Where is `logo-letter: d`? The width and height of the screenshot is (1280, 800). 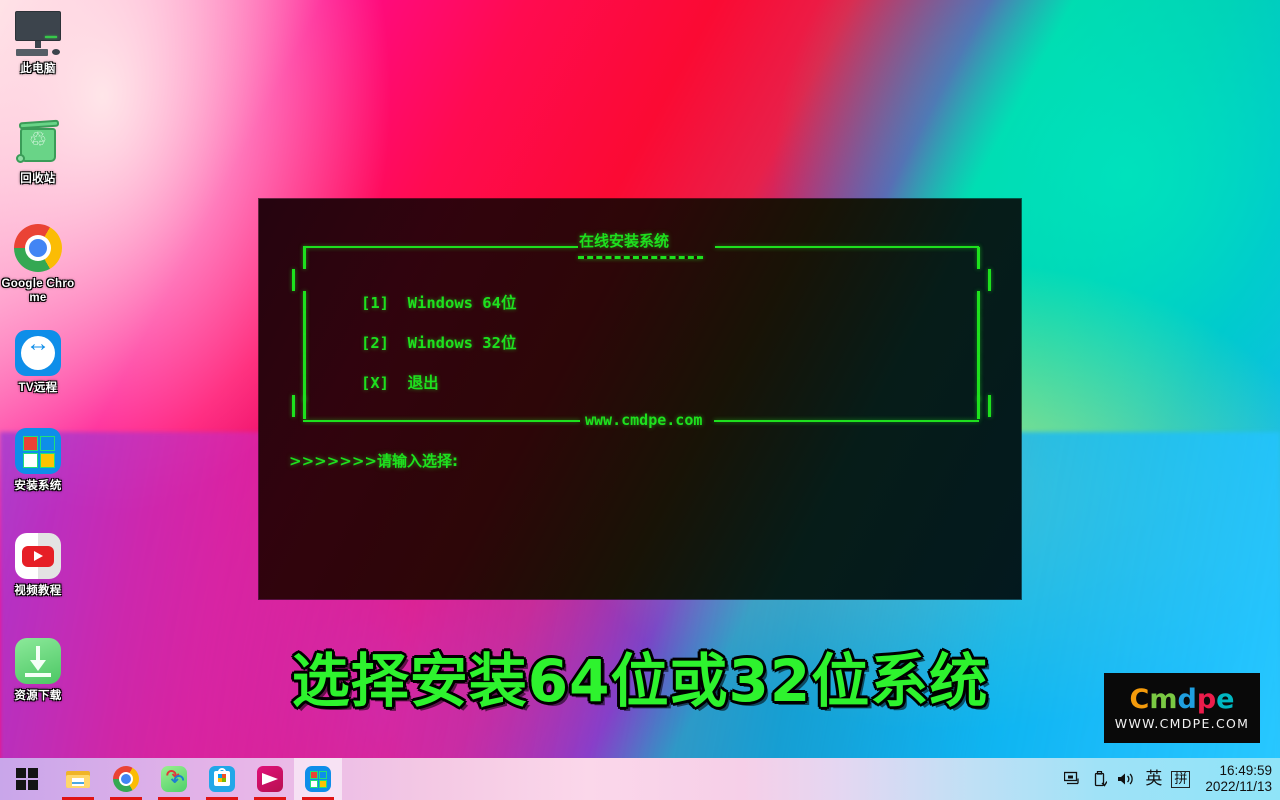
logo-letter: d is located at coordinates (1187, 699).